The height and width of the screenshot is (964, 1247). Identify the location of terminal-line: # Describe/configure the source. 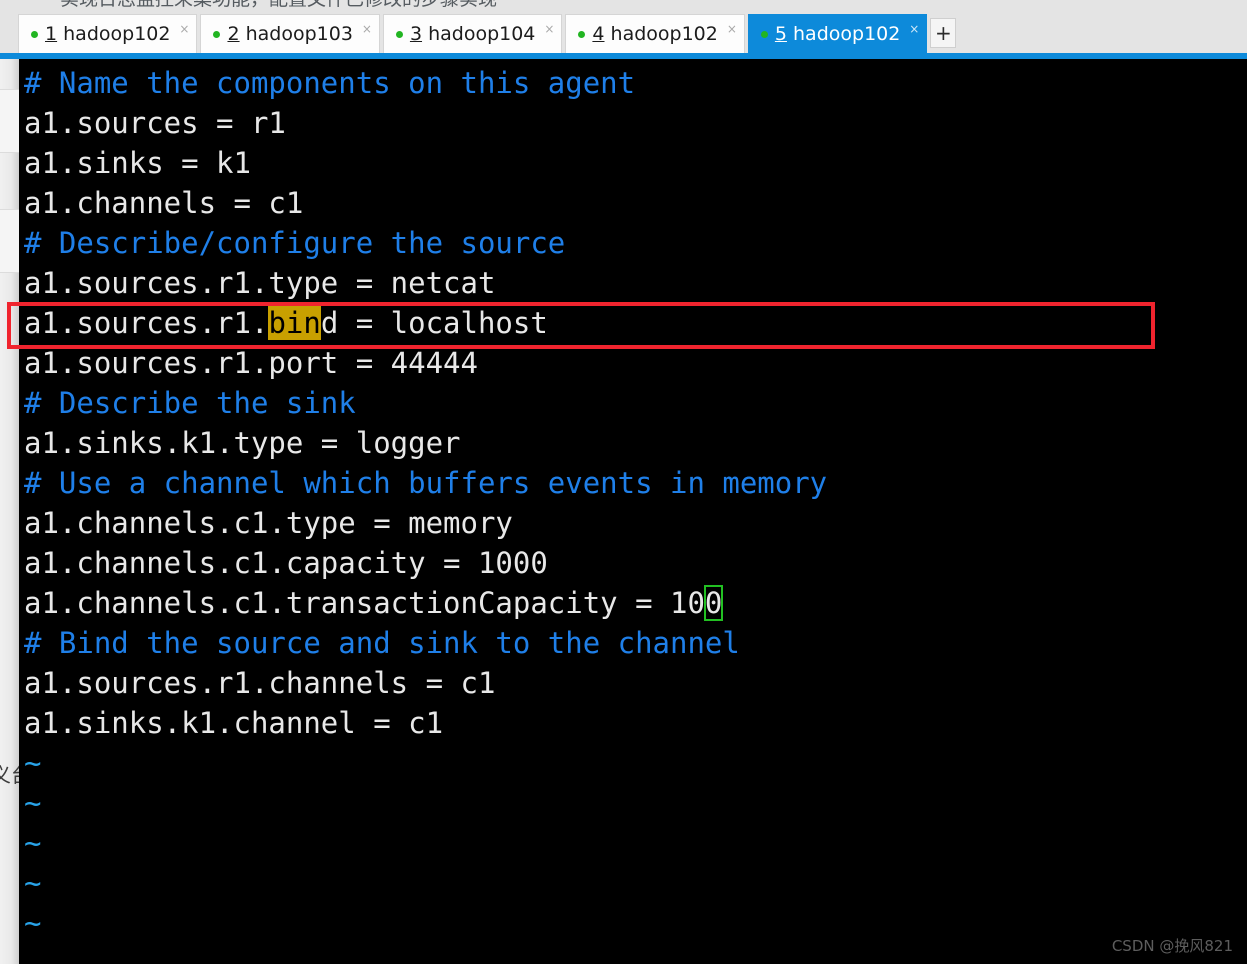
(295, 243).